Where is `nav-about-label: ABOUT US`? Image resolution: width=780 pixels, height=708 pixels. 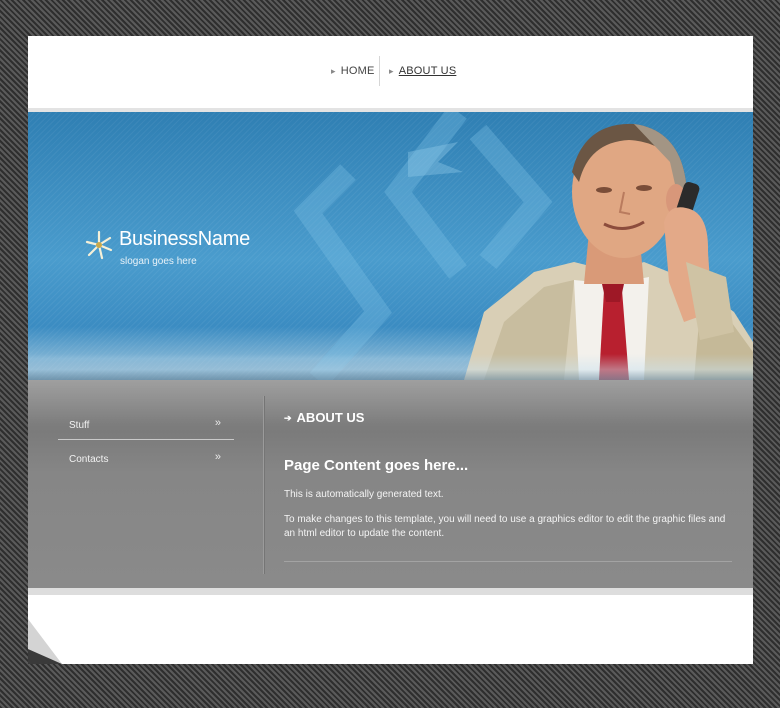
nav-about-label: ABOUT US is located at coordinates (427, 71).